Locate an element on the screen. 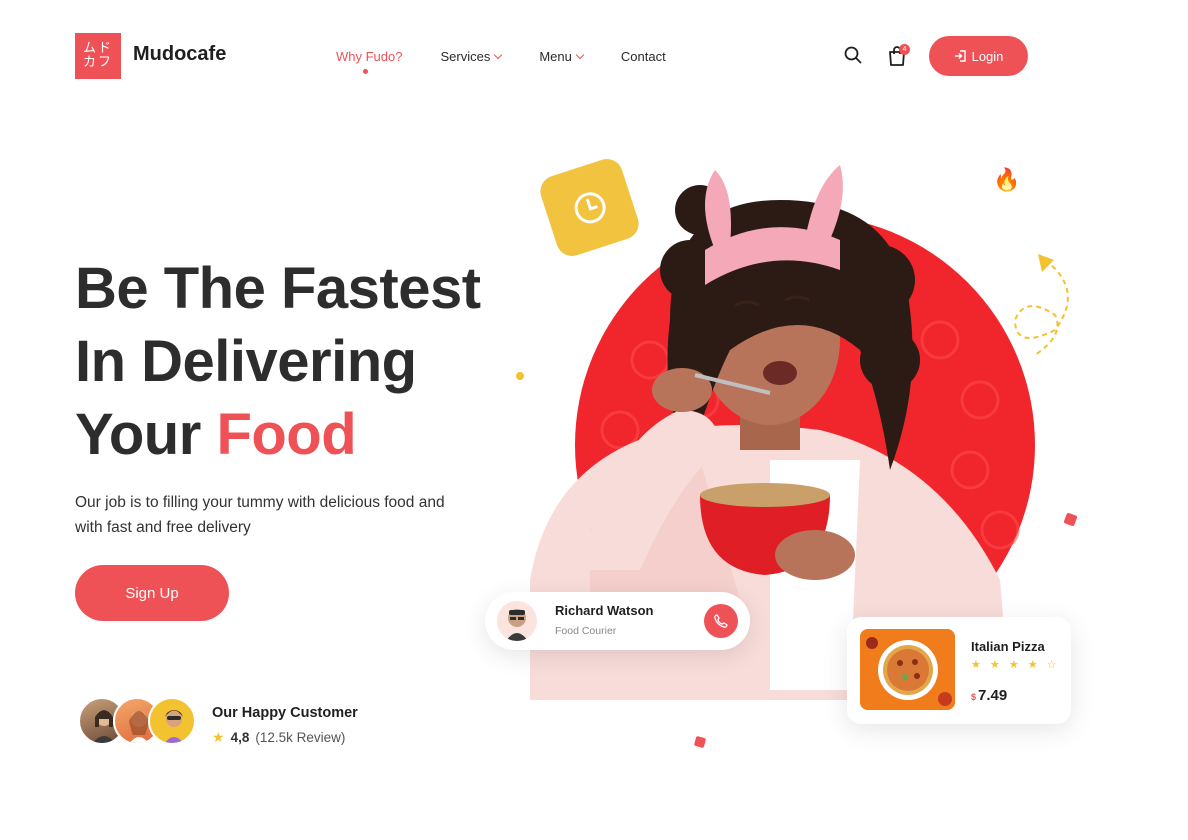 This screenshot has height=840, width=1188. nav-label: Menu is located at coordinates (555, 56).